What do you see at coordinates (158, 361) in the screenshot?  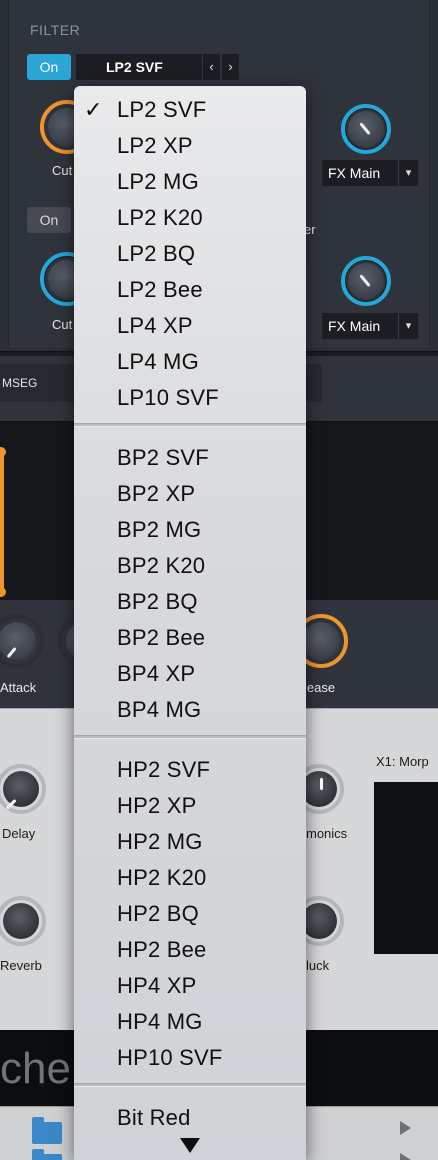 I see `menu-item-label: LP4 MG` at bounding box center [158, 361].